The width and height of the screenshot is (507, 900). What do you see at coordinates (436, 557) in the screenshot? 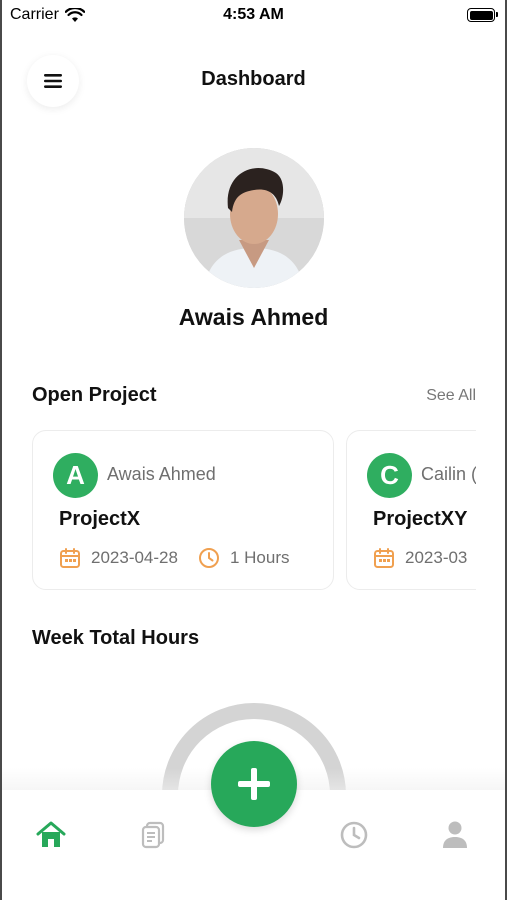
I see `project-date: 2023-03` at bounding box center [436, 557].